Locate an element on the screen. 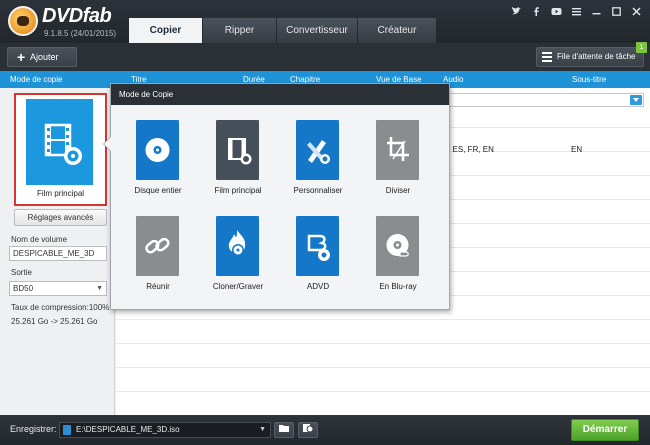 The image size is (650, 445). save-label: Enregistrer: is located at coordinates (33, 429).